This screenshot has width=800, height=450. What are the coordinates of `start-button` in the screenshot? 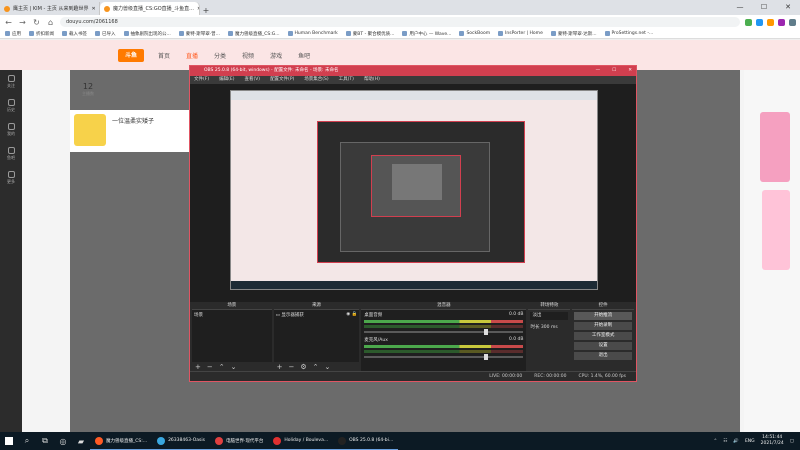 It's located at (9, 441).